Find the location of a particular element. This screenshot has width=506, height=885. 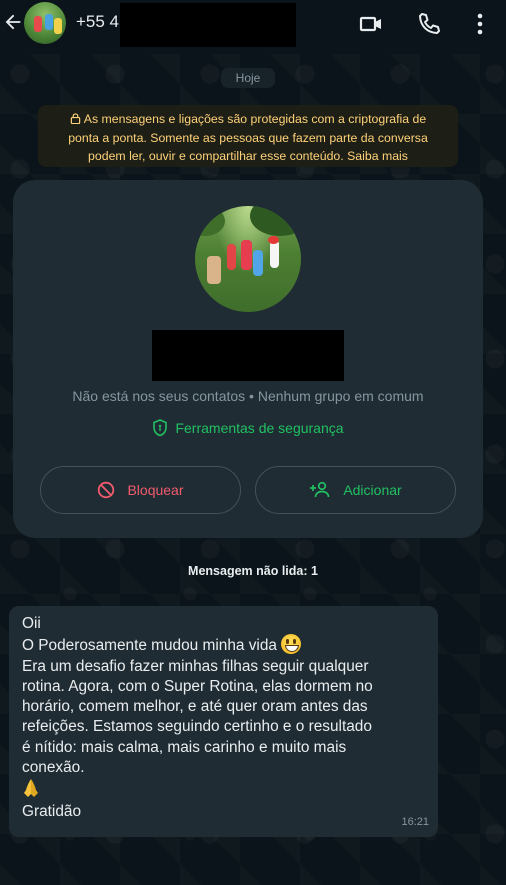

add-contact-button: Adicionar is located at coordinates (355, 490).